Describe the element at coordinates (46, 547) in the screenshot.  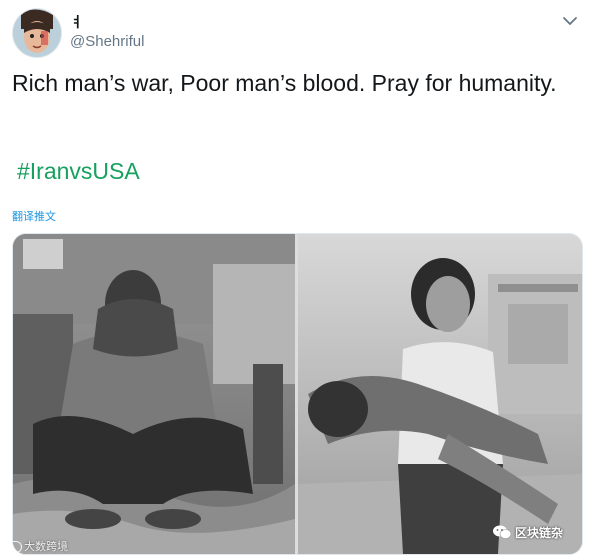
I see `watermark-left-text: 大数跨境` at that location.